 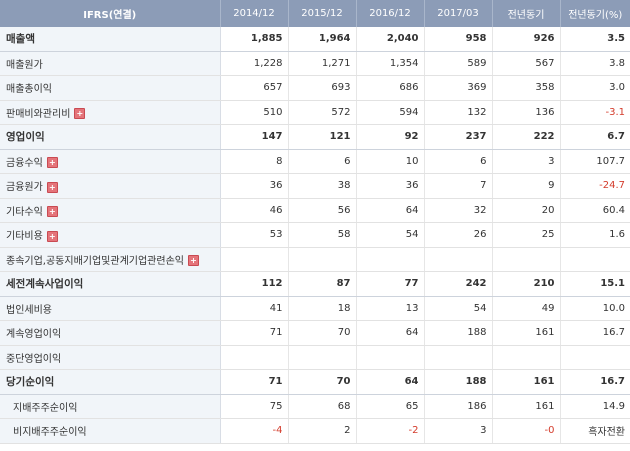 I want to click on value-cell: 6.7, so click(x=595, y=137).